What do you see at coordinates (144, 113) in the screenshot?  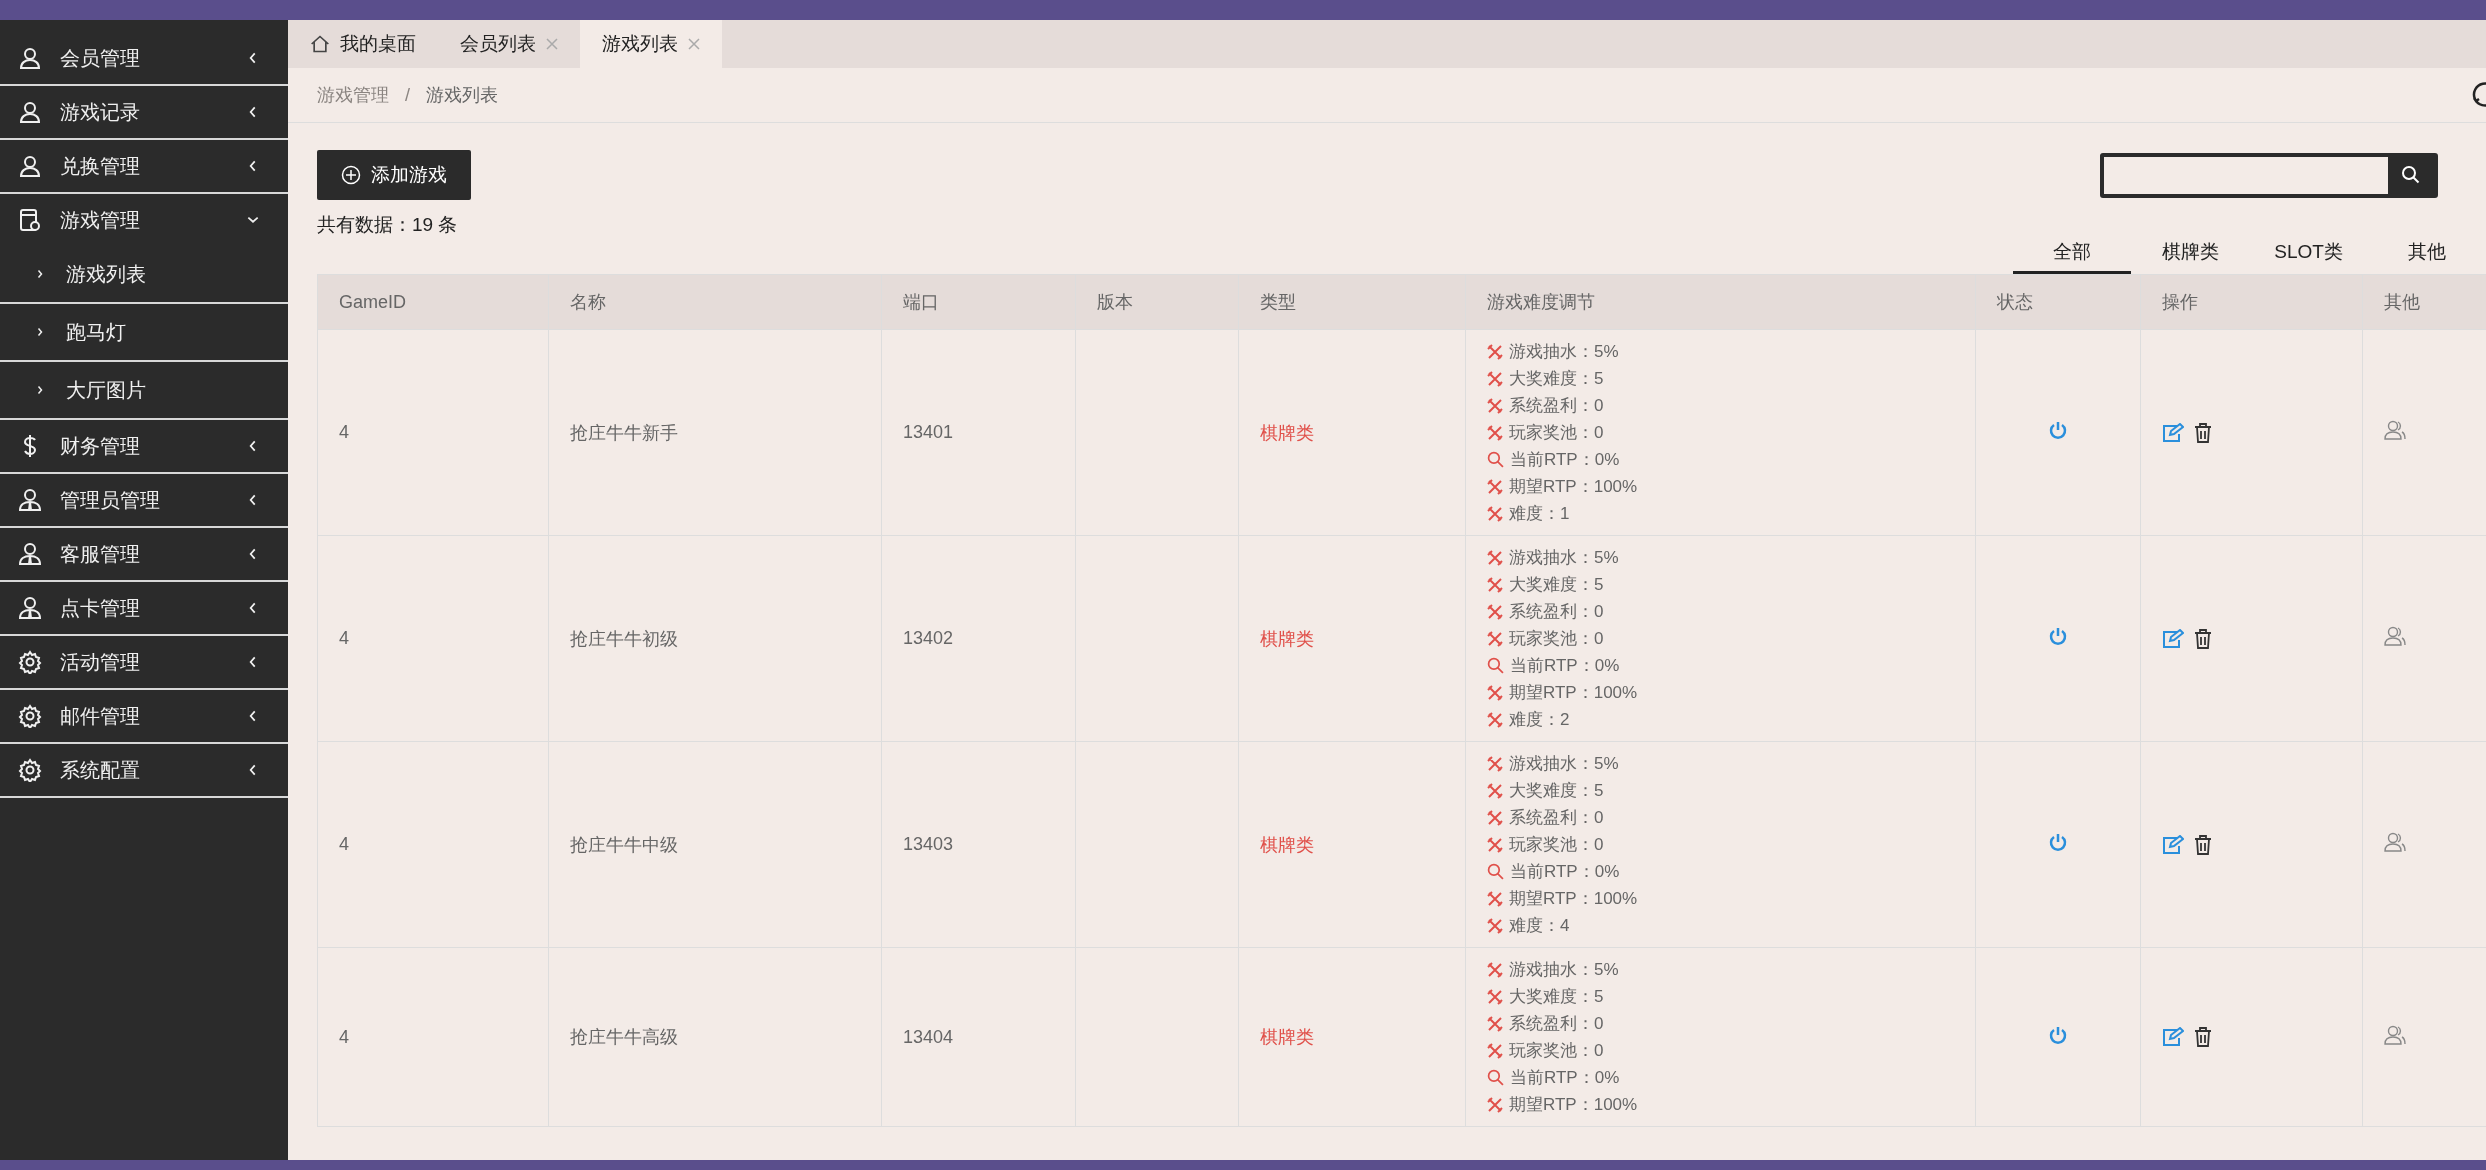 I see `sidebar-item: 游戏记录` at bounding box center [144, 113].